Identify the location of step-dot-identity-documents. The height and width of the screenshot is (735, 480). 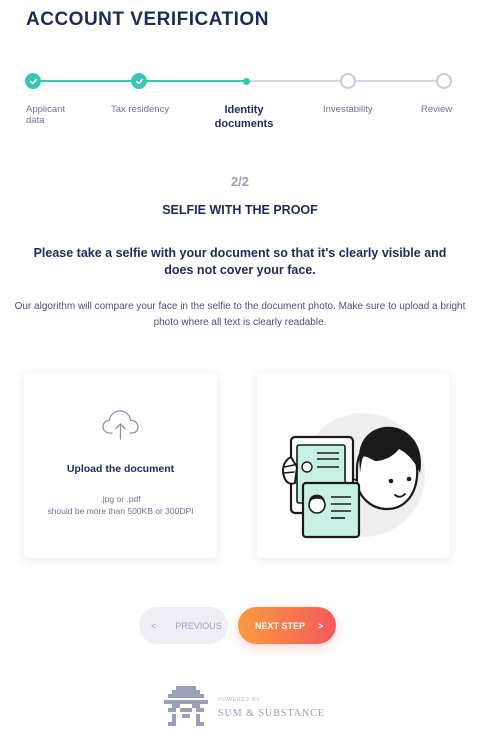
(246, 81).